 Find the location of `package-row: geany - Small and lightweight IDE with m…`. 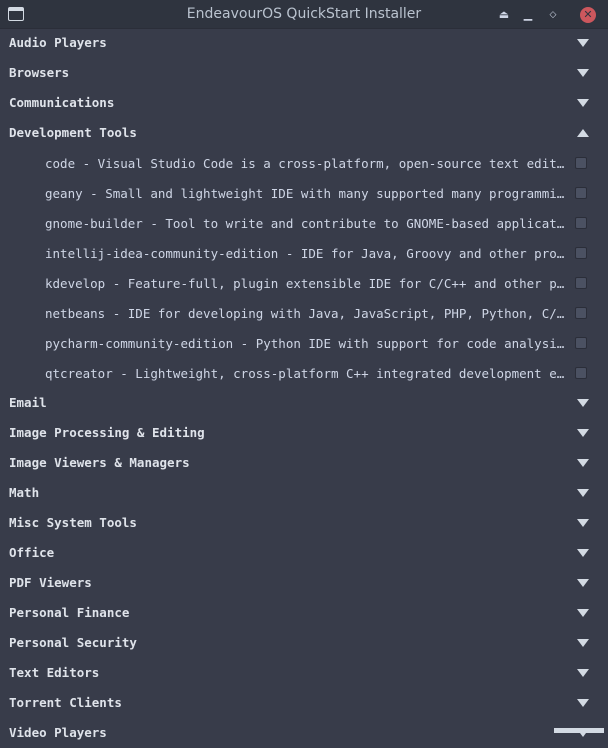

package-row: geany - Small and lightweight IDE with m… is located at coordinates (304, 193).